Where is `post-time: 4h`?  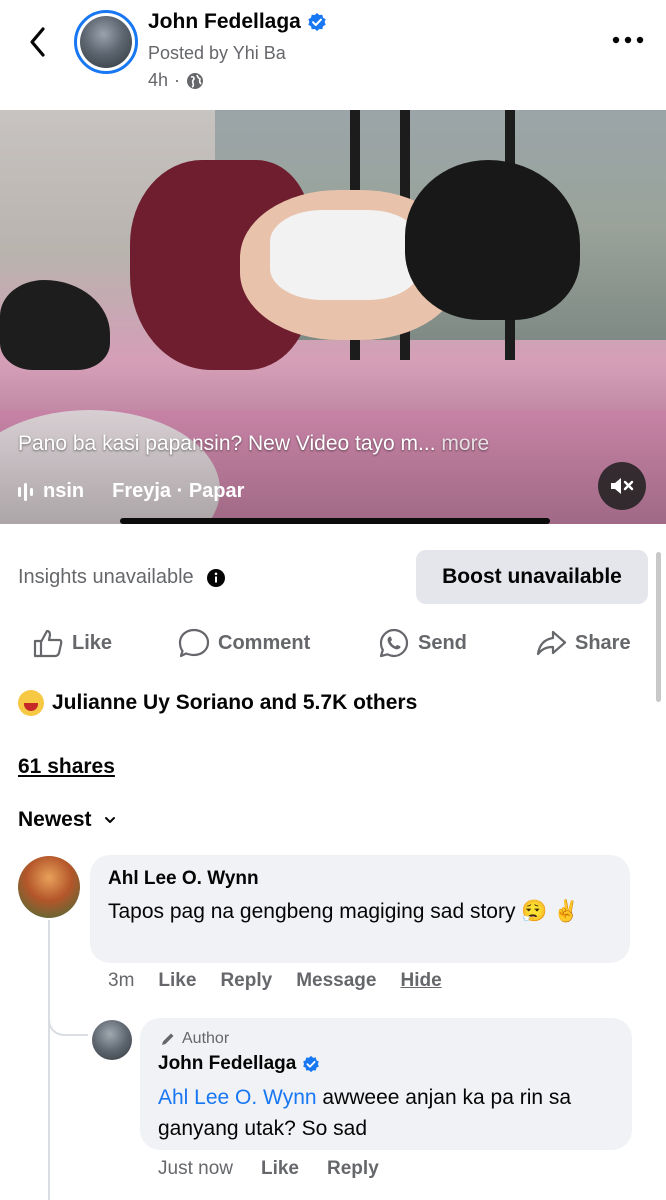
post-time: 4h is located at coordinates (158, 80).